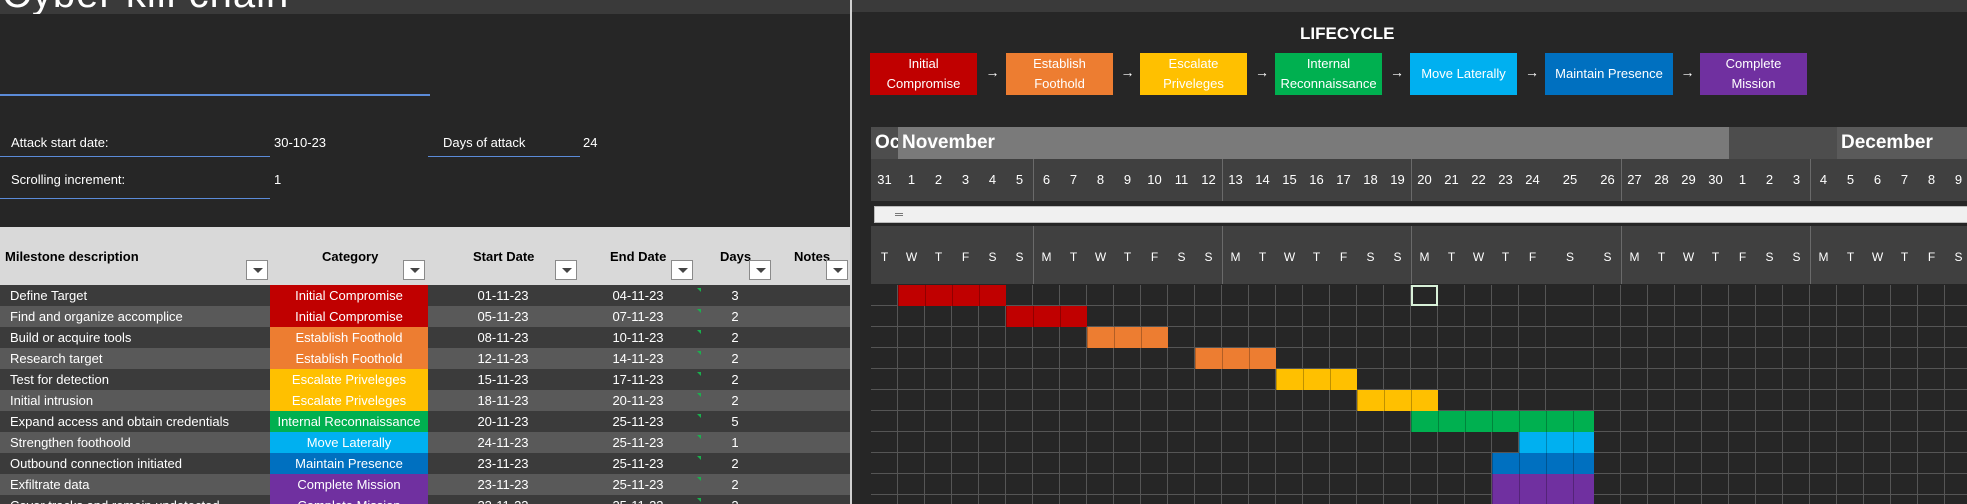  I want to click on attack-start-value: 30-10-23, so click(300, 142).